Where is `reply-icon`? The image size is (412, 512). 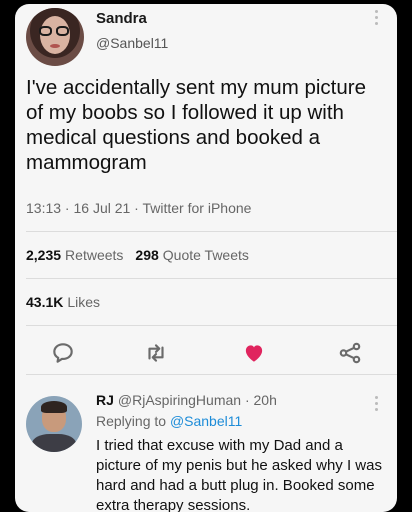 reply-icon is located at coordinates (63, 353).